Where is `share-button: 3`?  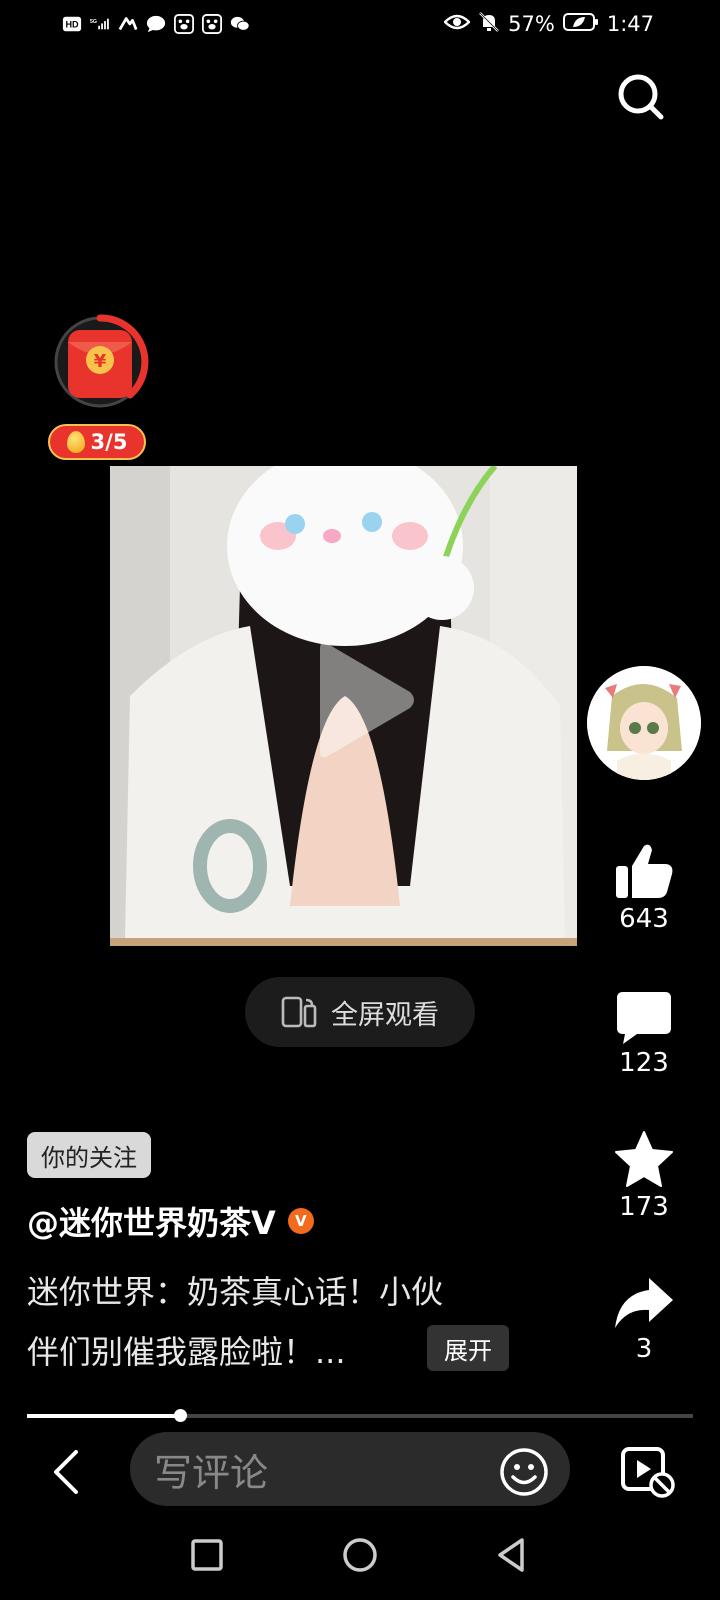 share-button: 3 is located at coordinates (644, 1320).